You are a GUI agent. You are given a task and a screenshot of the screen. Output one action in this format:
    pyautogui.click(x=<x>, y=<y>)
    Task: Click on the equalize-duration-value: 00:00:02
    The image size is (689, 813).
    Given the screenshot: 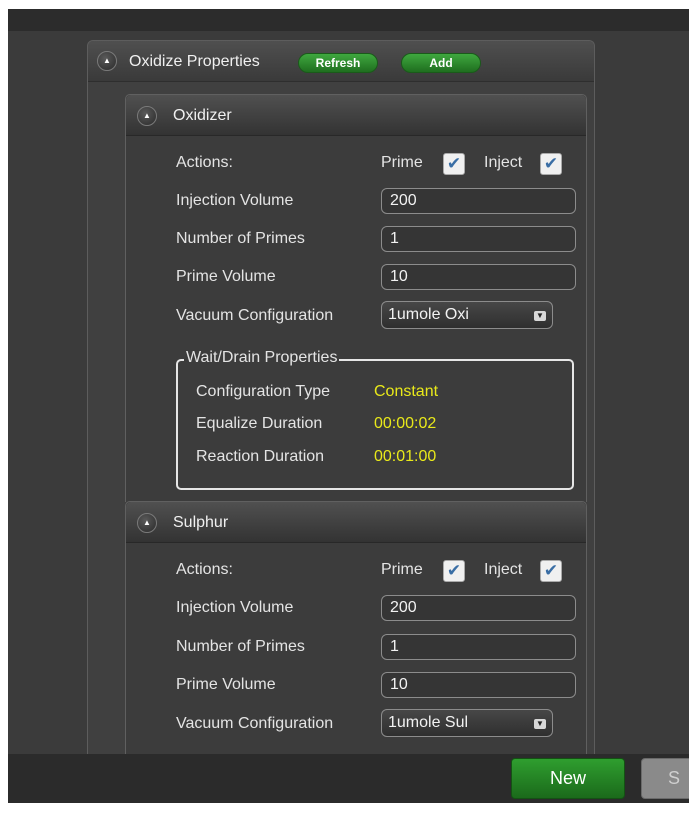 What is the action you would take?
    pyautogui.click(x=405, y=424)
    